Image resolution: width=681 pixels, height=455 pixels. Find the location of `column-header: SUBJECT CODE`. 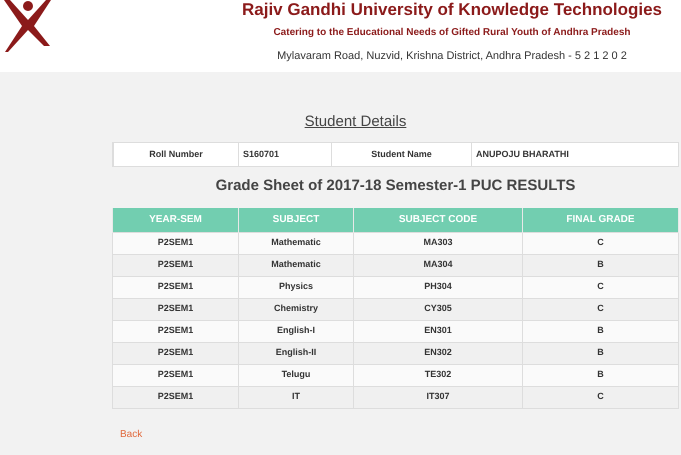

column-header: SUBJECT CODE is located at coordinates (438, 220).